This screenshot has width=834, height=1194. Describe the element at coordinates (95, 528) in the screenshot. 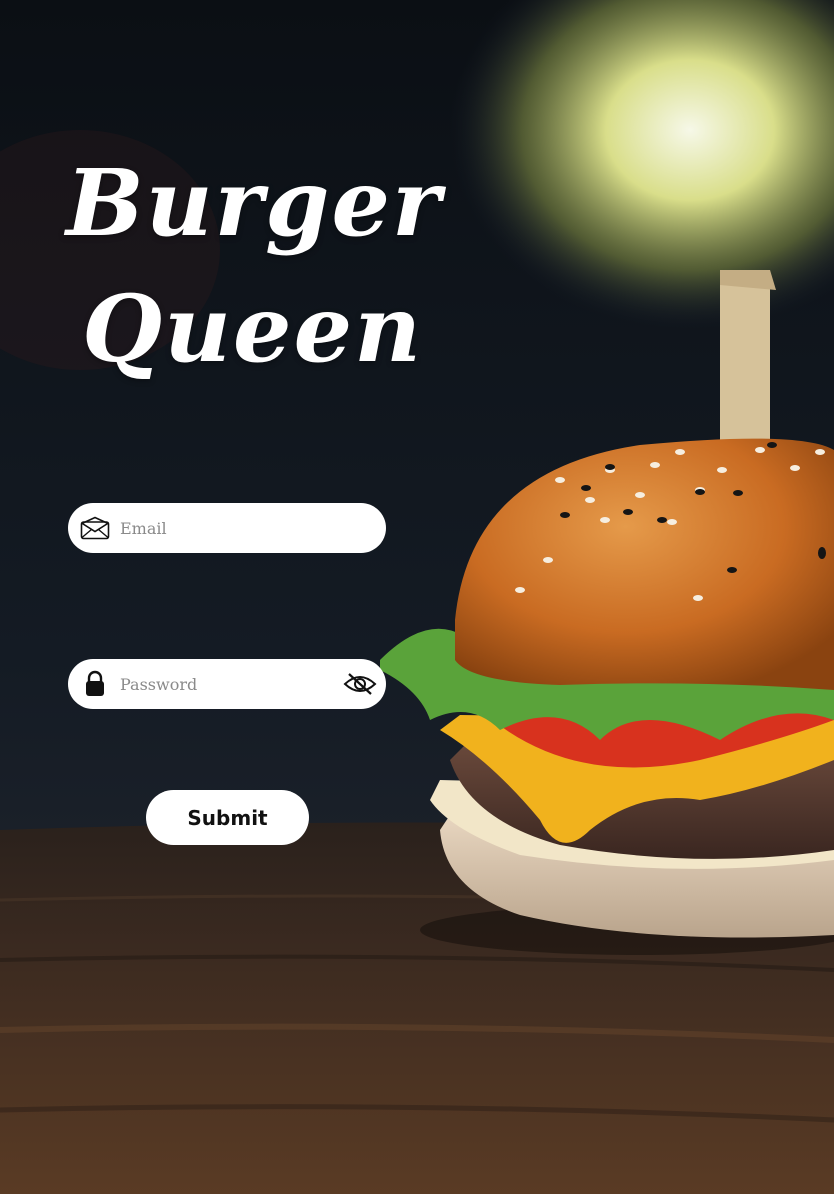

I see `envelope-icon` at that location.